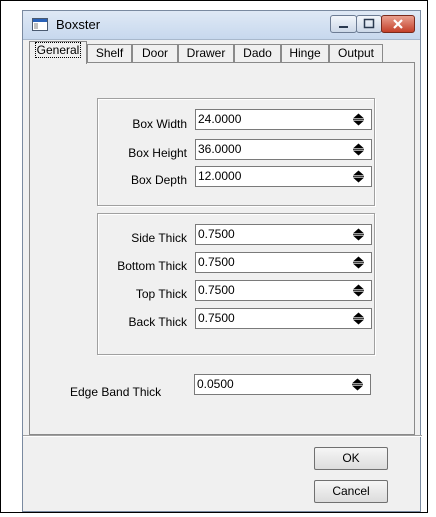 This screenshot has height=517, width=436. Describe the element at coordinates (356, 53) in the screenshot. I see `tab-output: Output` at that location.